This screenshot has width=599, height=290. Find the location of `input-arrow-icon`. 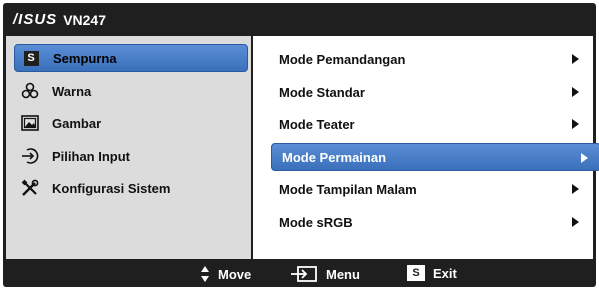

input-arrow-icon is located at coordinates (30, 156).